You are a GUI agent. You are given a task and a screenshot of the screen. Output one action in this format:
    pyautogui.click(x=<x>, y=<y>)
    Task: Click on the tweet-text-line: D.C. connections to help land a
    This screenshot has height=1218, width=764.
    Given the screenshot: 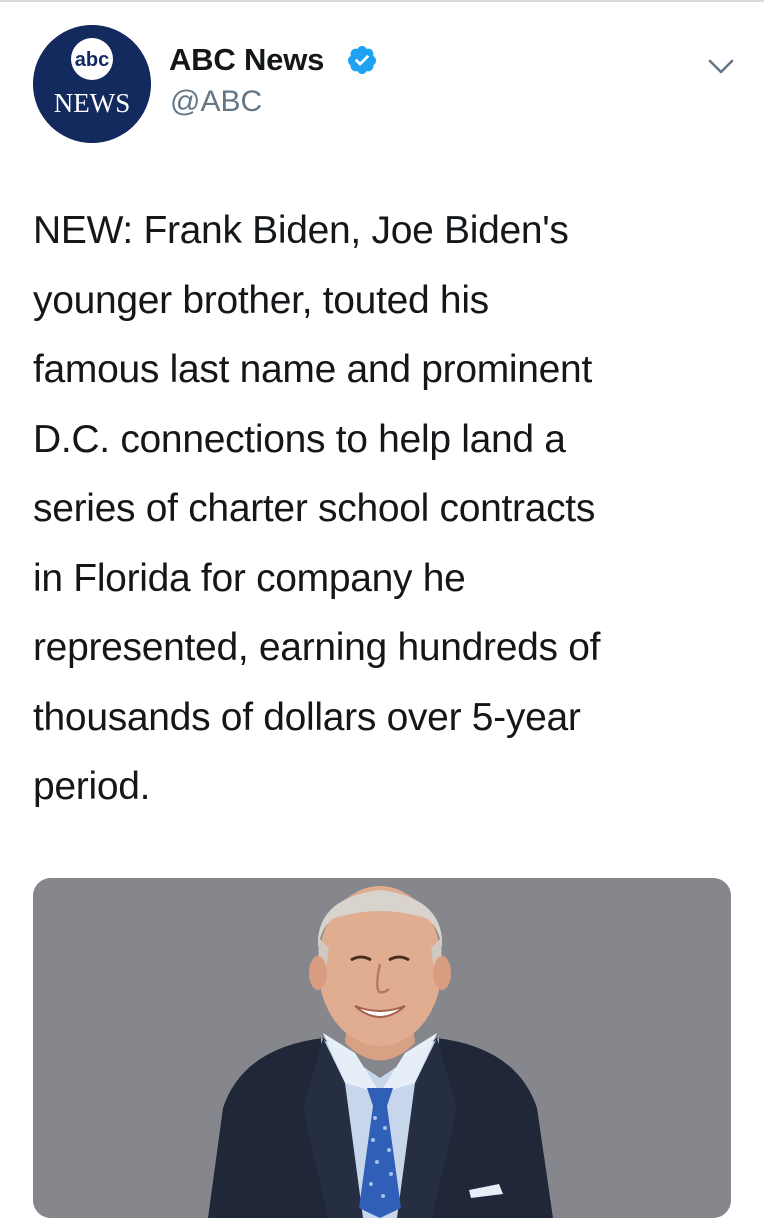 What is the action you would take?
    pyautogui.click(x=299, y=439)
    